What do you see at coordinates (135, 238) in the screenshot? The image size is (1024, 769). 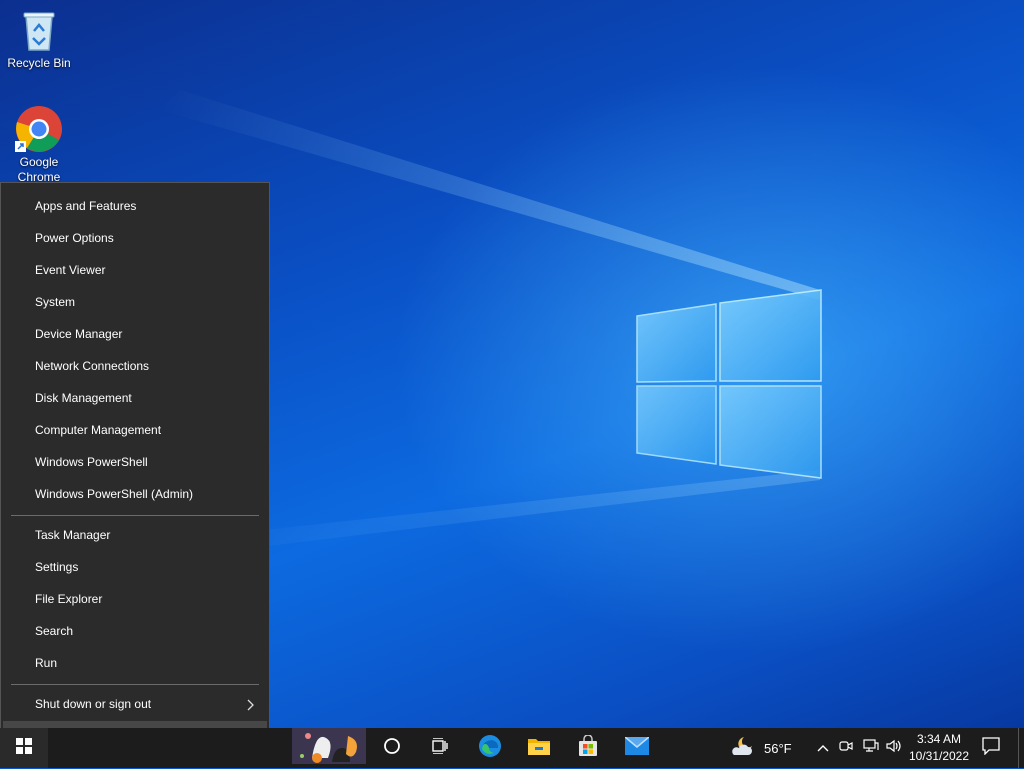 I see `menu-item-power-options: Power Options` at bounding box center [135, 238].